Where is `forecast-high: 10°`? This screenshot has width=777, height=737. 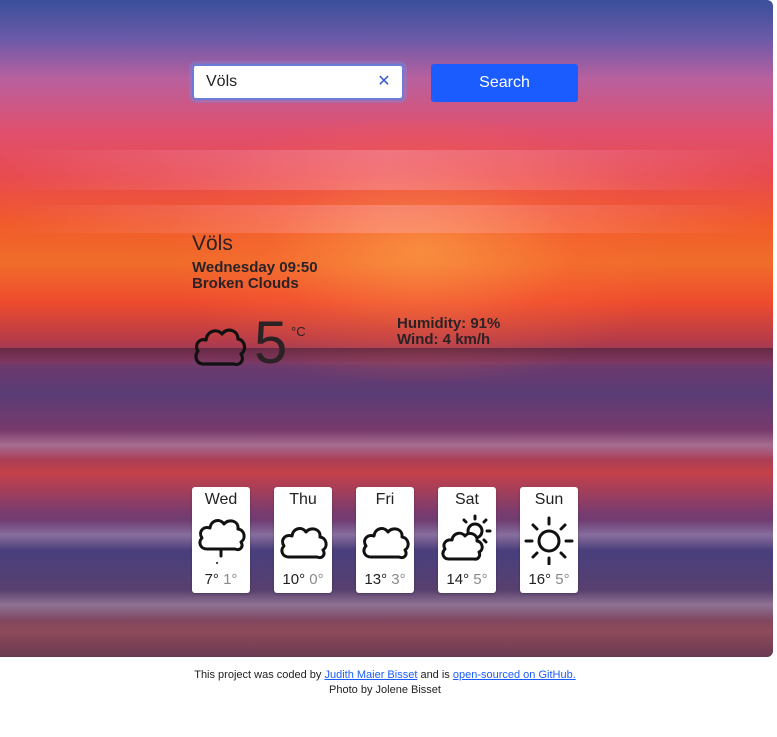 forecast-high: 10° is located at coordinates (294, 579).